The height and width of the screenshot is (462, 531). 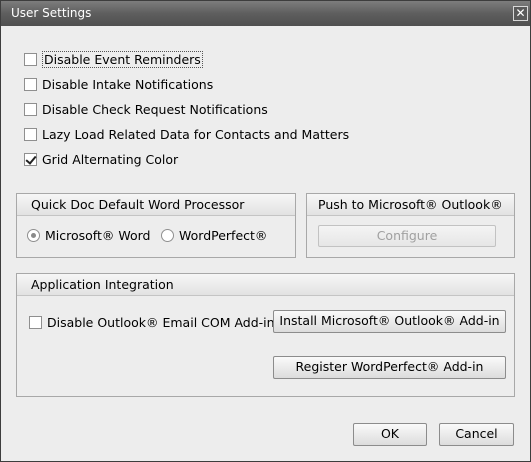 I want to click on radio-microsoft-word: Microsoft® Word, so click(x=89, y=235).